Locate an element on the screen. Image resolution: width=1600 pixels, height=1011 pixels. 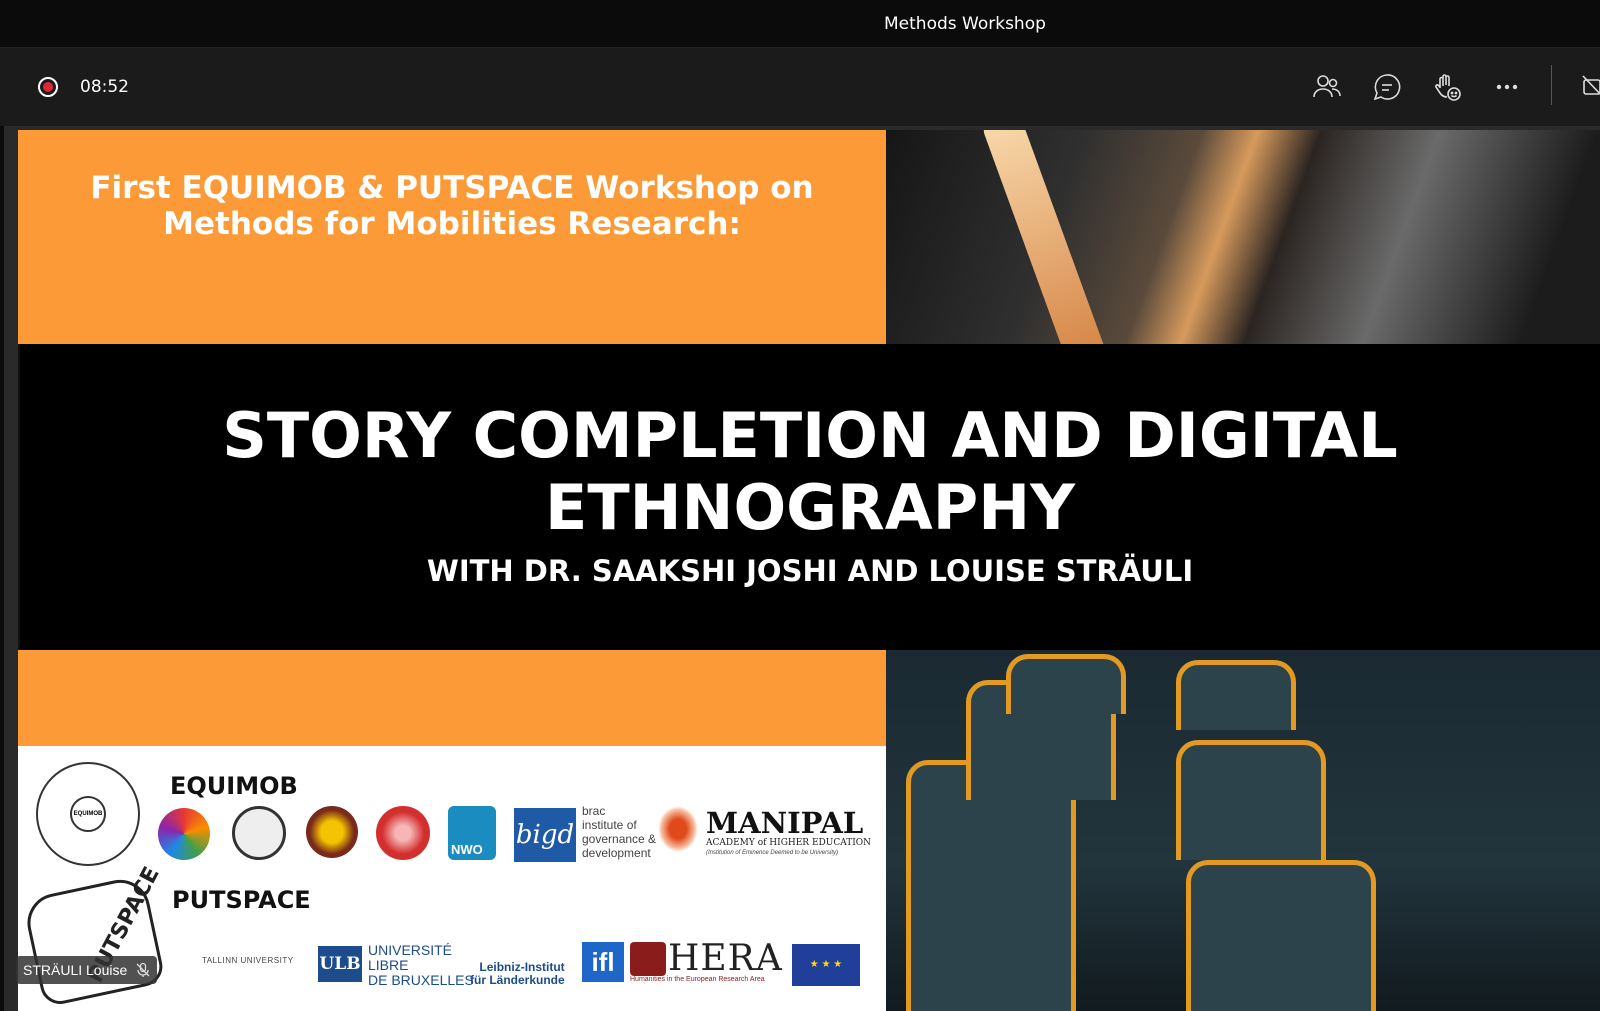
ulb-text: UNIVERSITÉ LIBRE DE BRUXELLES is located at coordinates (421, 965).